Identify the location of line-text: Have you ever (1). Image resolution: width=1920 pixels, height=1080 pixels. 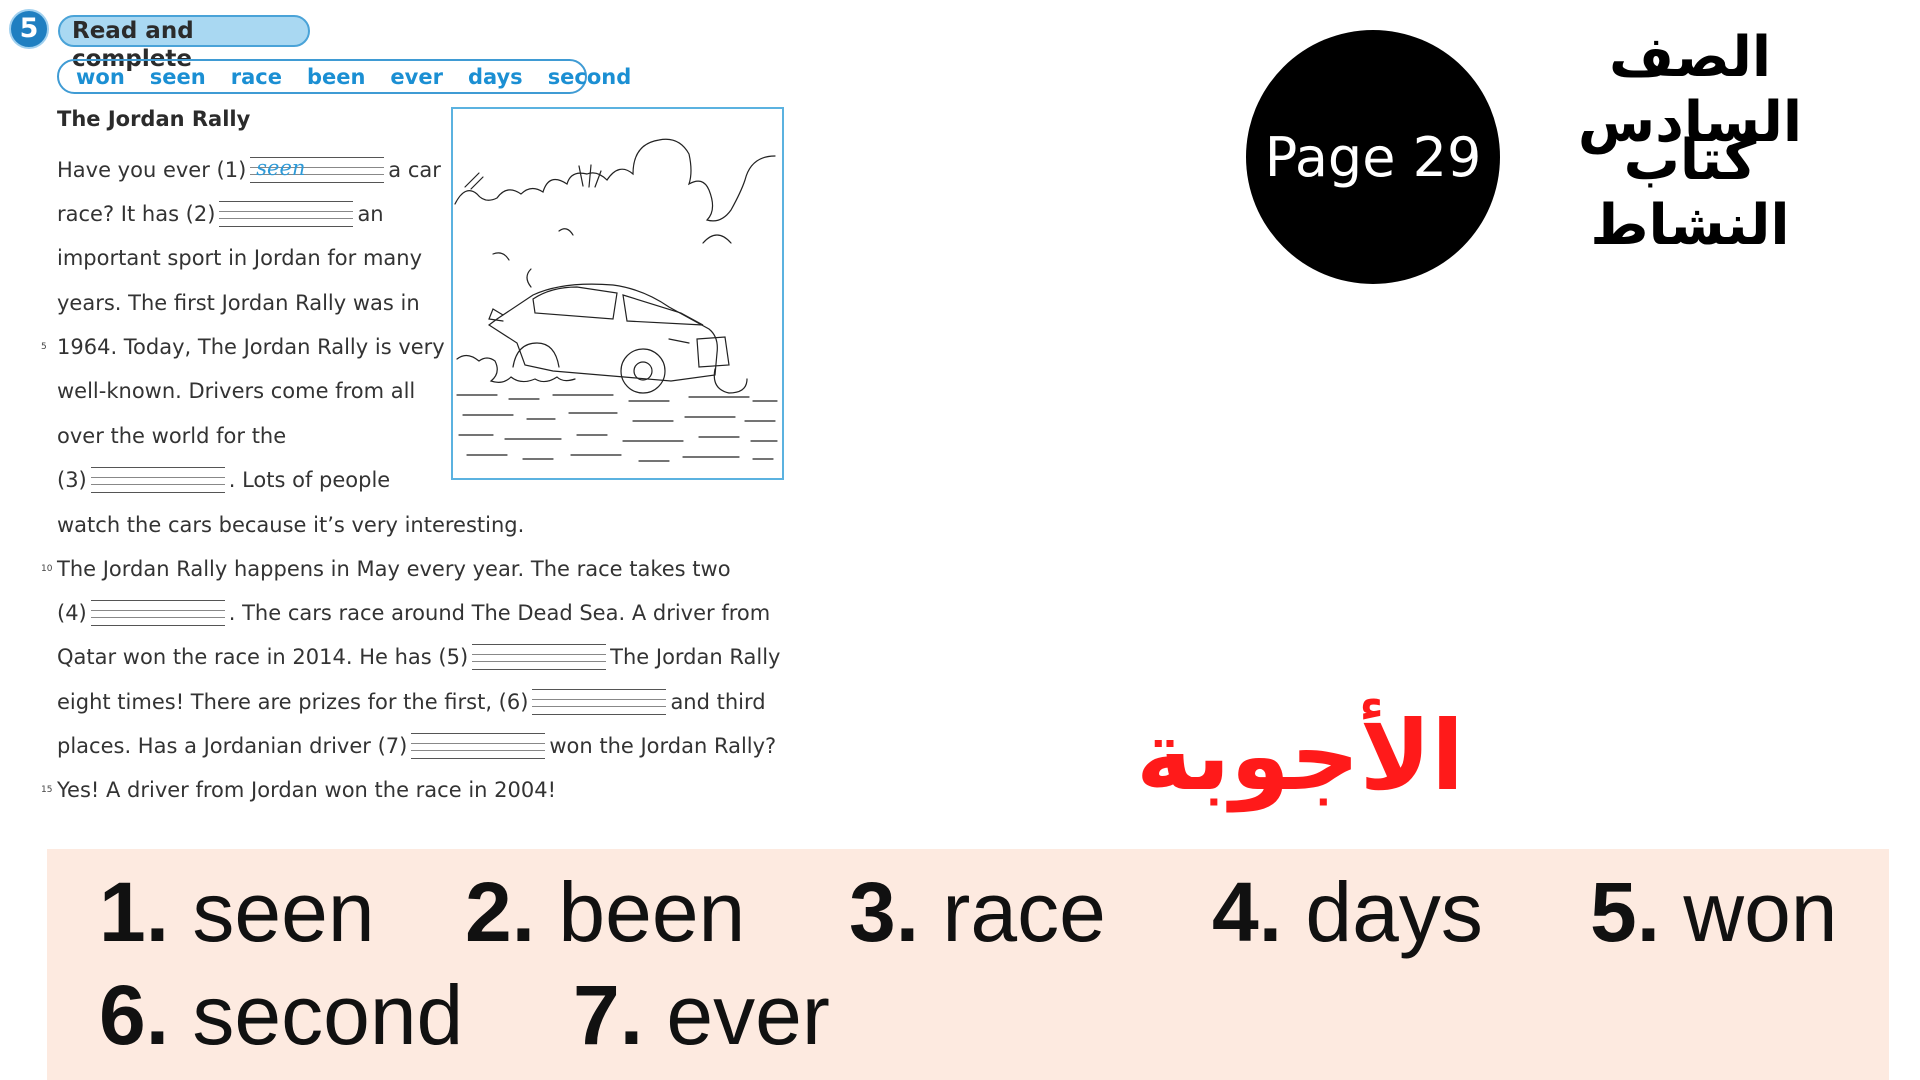
(152, 170).